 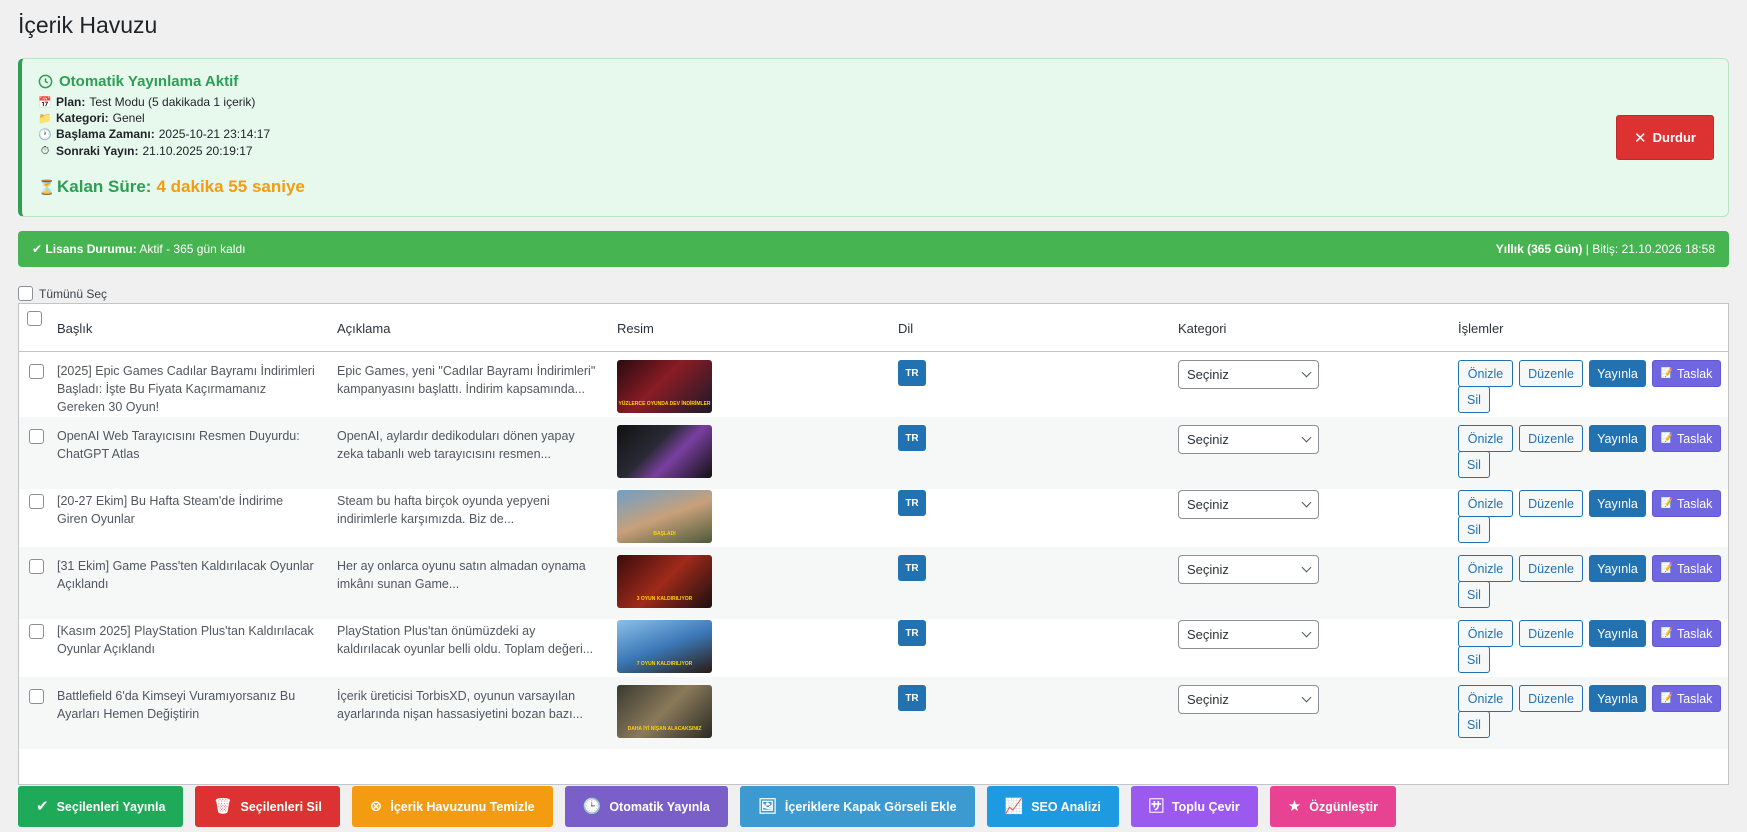 What do you see at coordinates (1156, 806) in the screenshot?
I see `translate-icon: 🈂` at bounding box center [1156, 806].